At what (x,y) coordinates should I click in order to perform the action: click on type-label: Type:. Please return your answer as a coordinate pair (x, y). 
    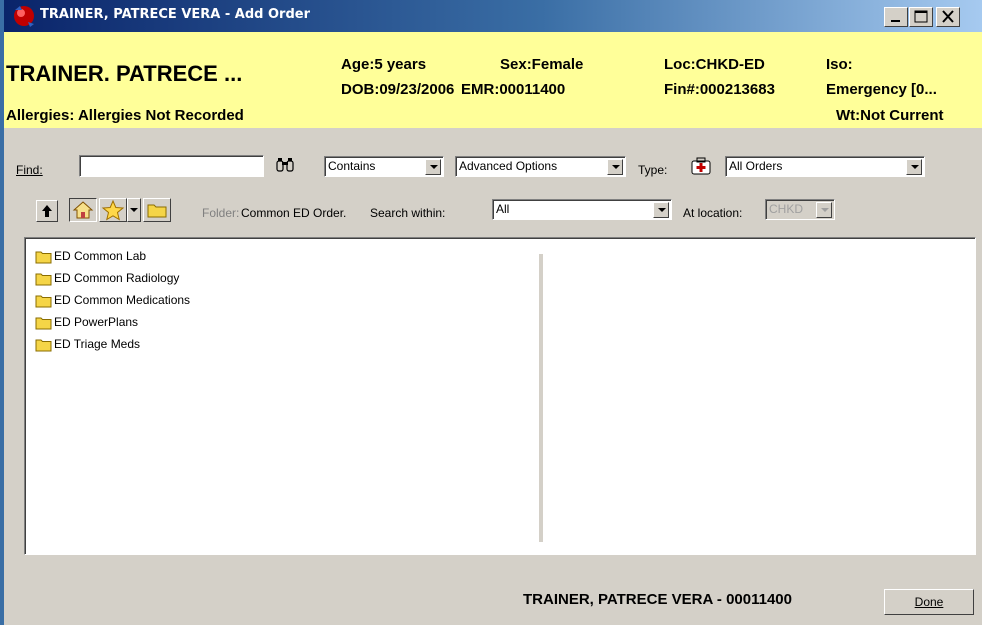
    Looking at the image, I should click on (653, 170).